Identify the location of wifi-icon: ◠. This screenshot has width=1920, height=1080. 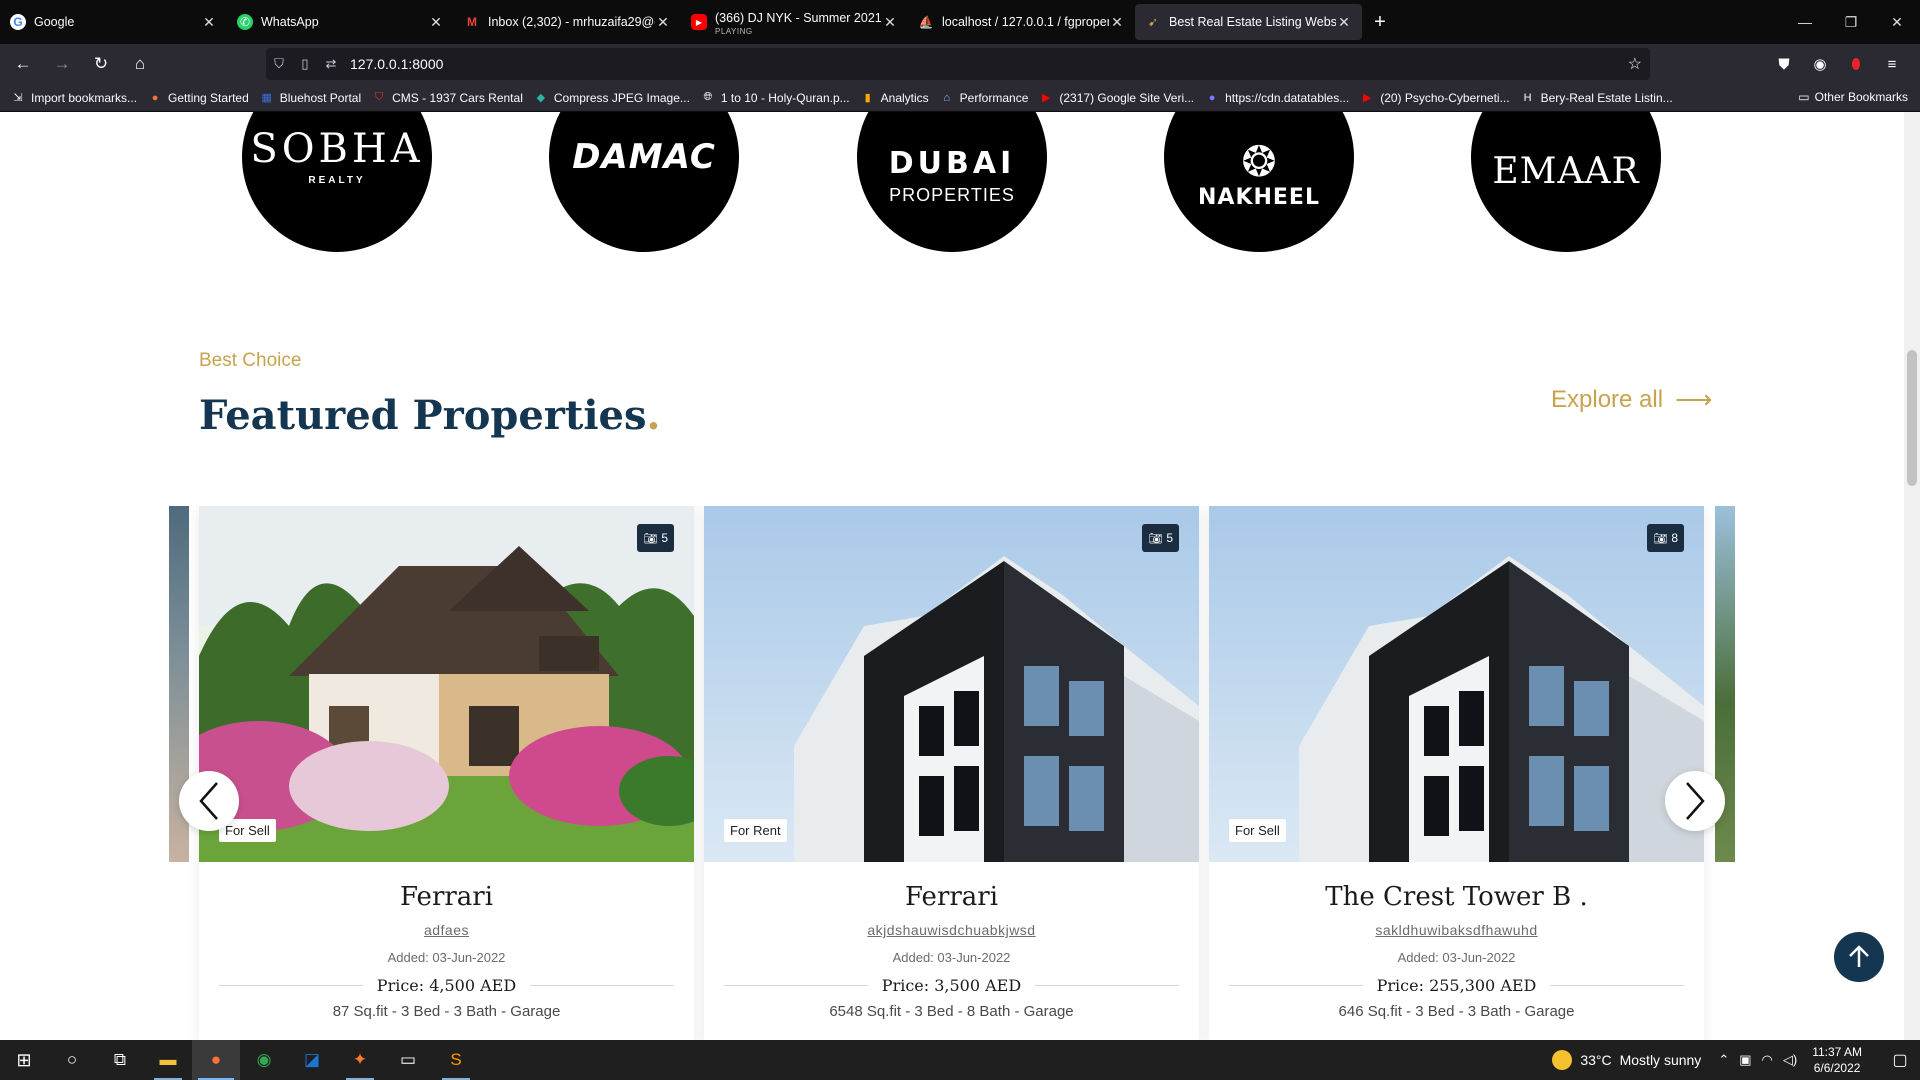
(1767, 1060).